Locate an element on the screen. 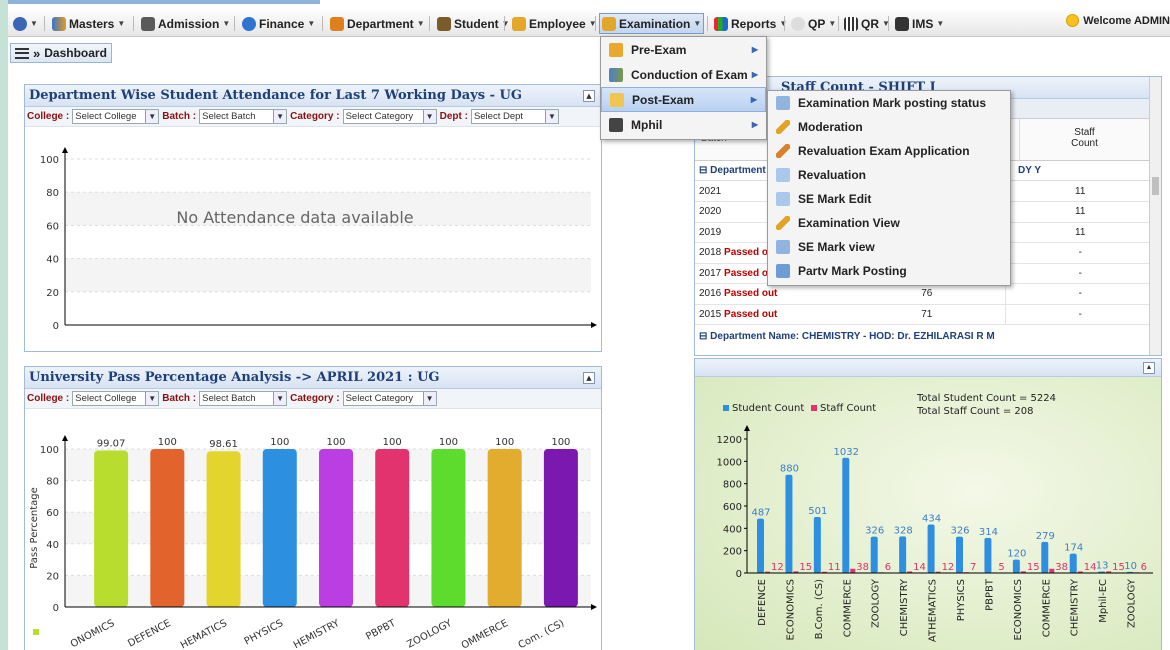  menu-employee: Employee ▼ is located at coordinates (554, 23).